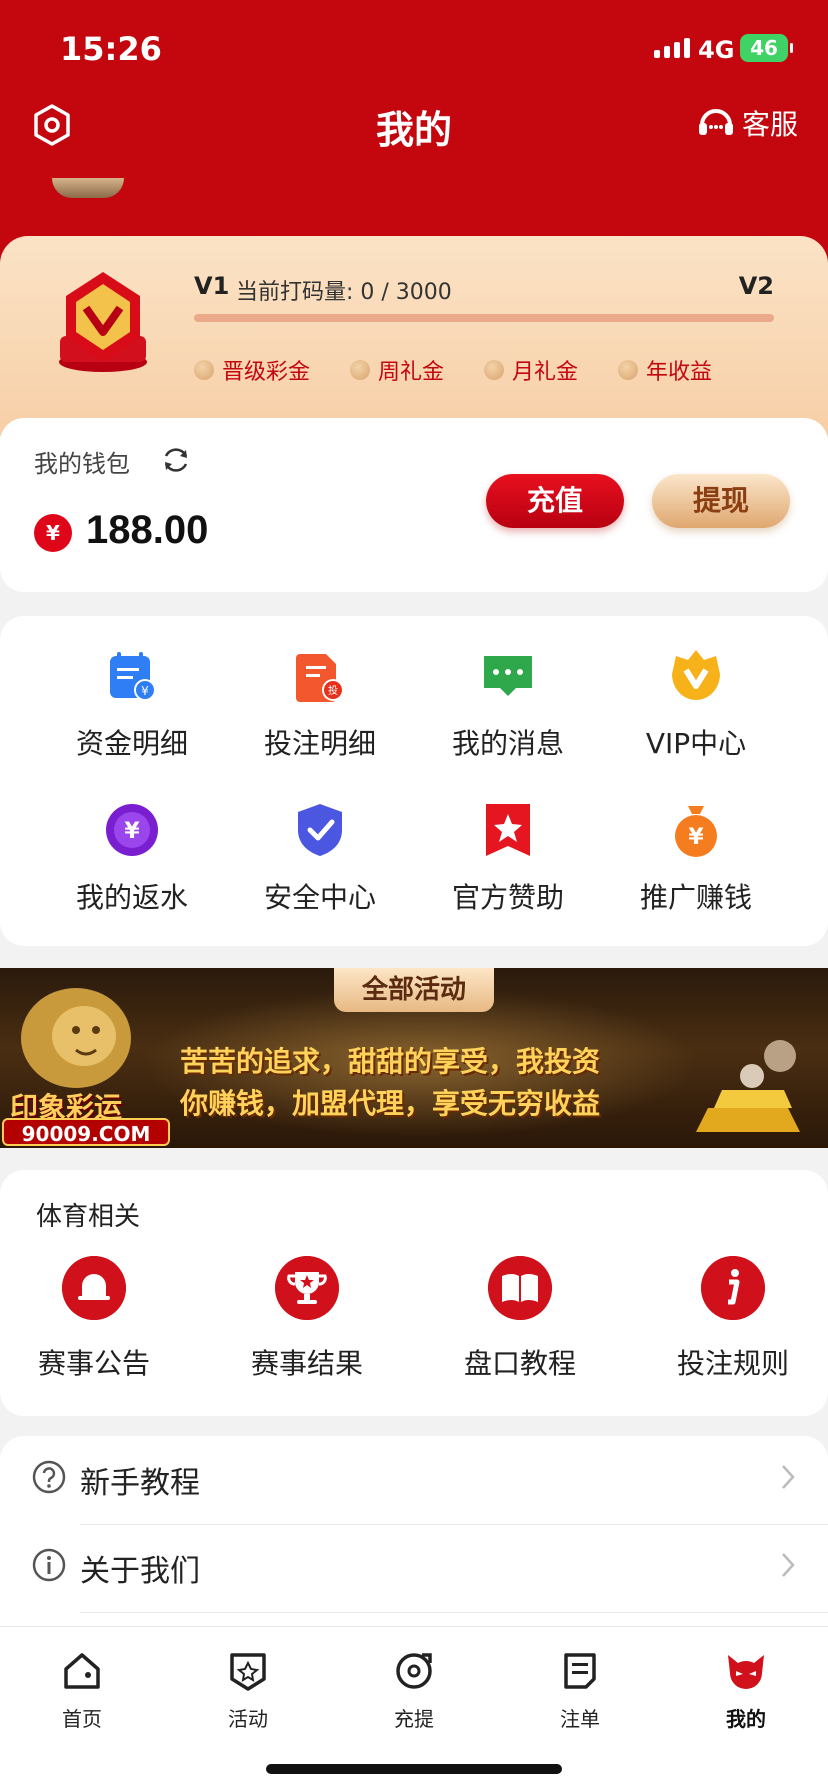  I want to click on promo-money-icon: ¥, so click(696, 831).